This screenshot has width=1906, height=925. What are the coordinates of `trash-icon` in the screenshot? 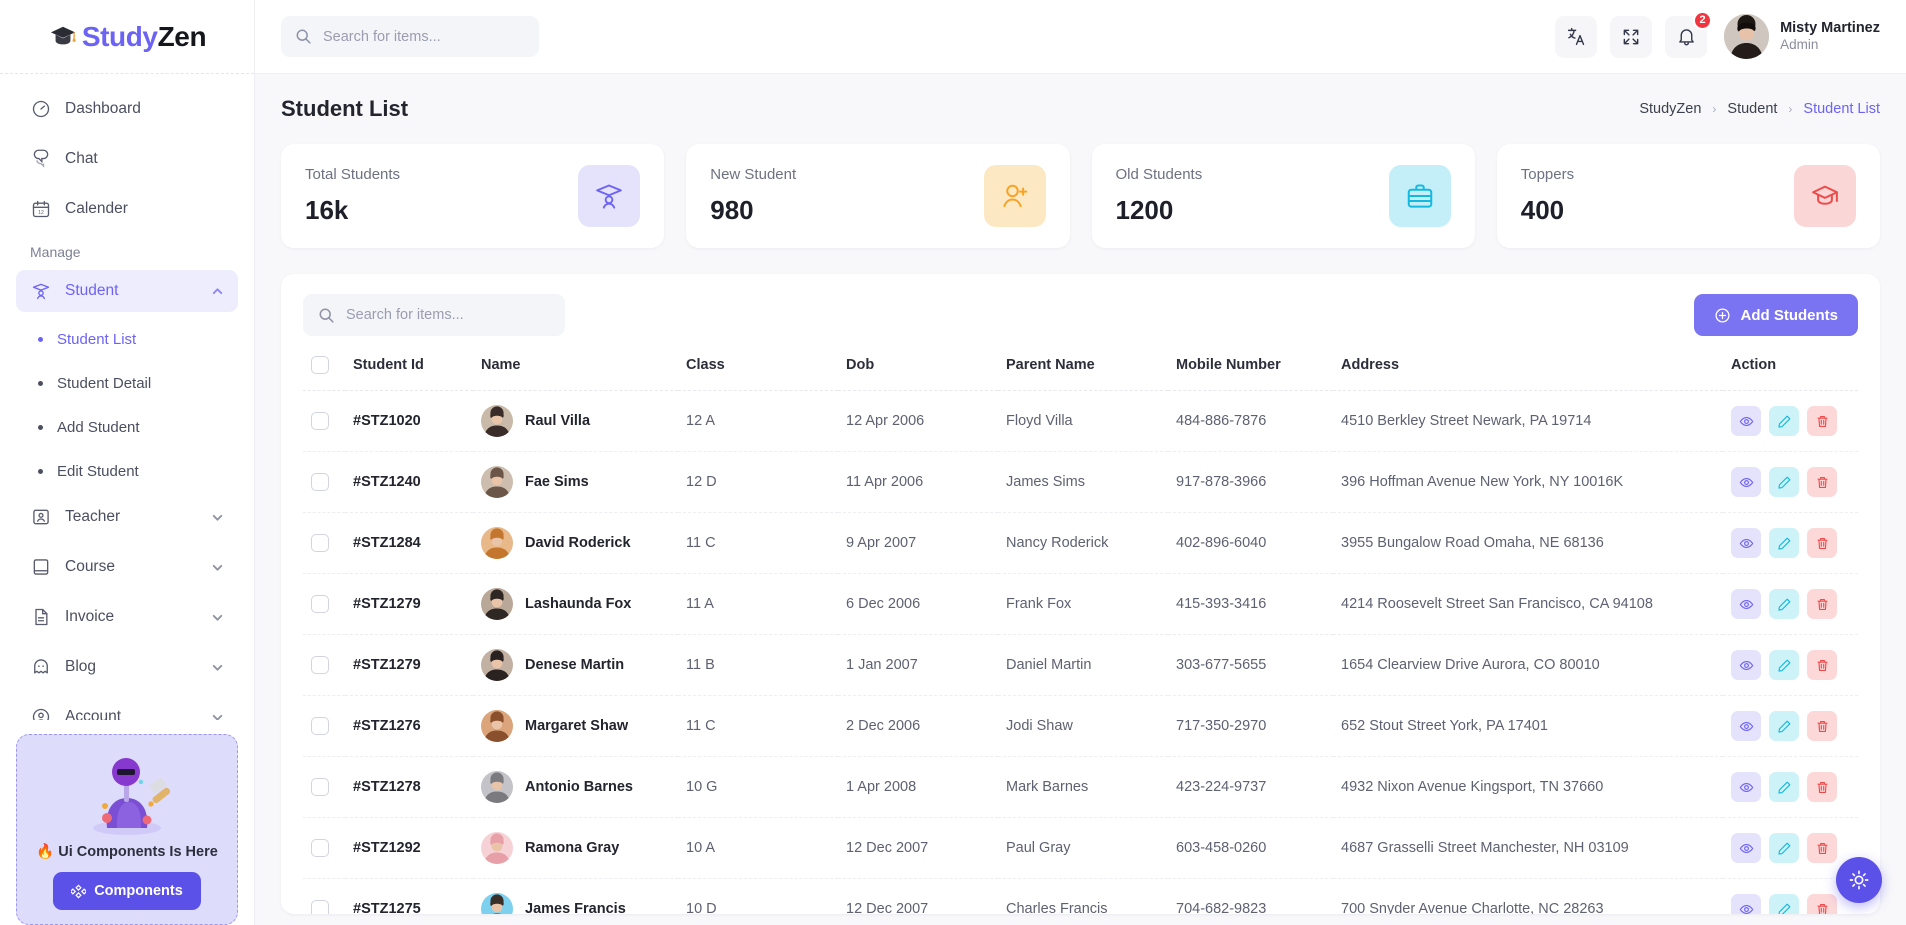 It's located at (1822, 787).